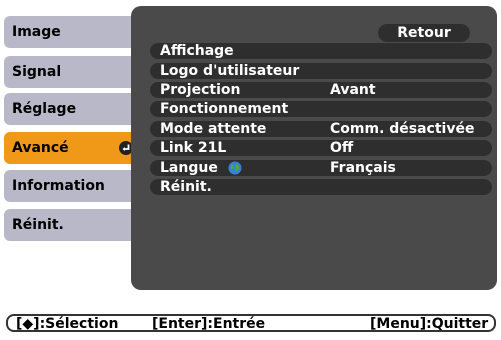 The width and height of the screenshot is (501, 340). I want to click on menu-row-langue: Langue Français, so click(321, 168).